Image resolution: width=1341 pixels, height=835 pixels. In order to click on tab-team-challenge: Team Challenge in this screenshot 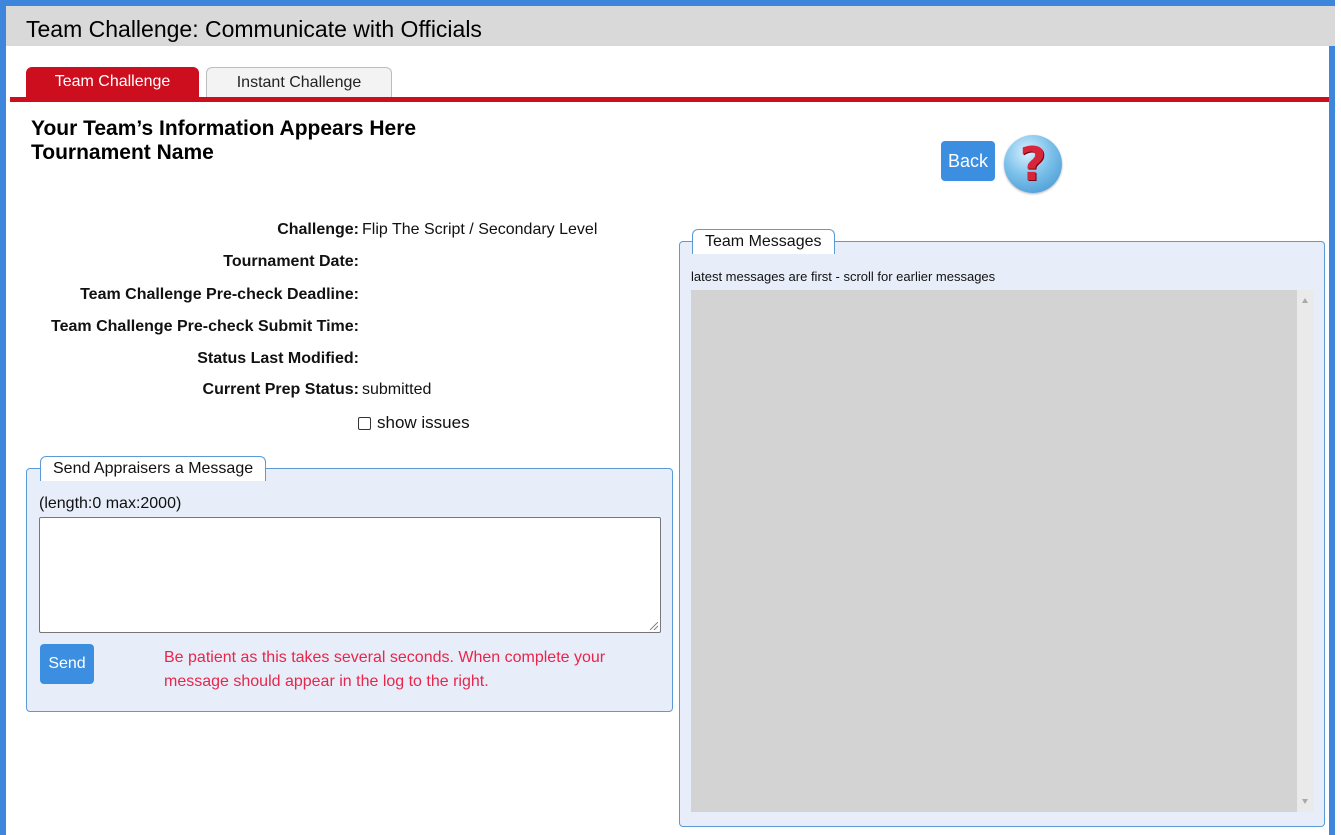, I will do `click(112, 82)`.